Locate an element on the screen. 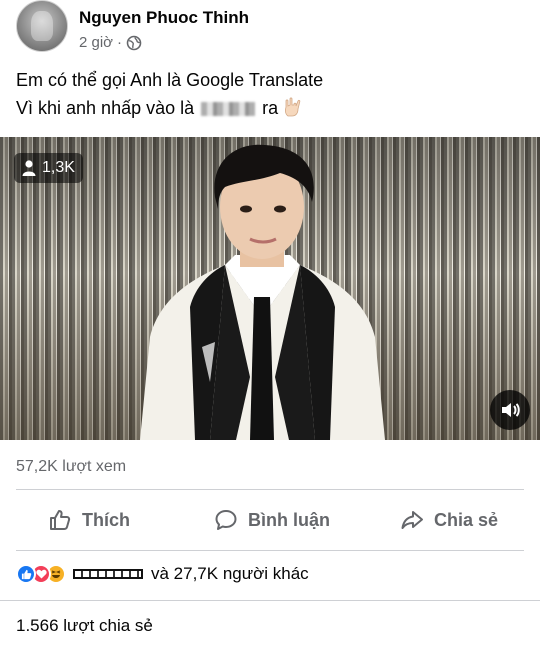 This screenshot has height=651, width=540. rock-hand-emoji-icon is located at coordinates (293, 107).